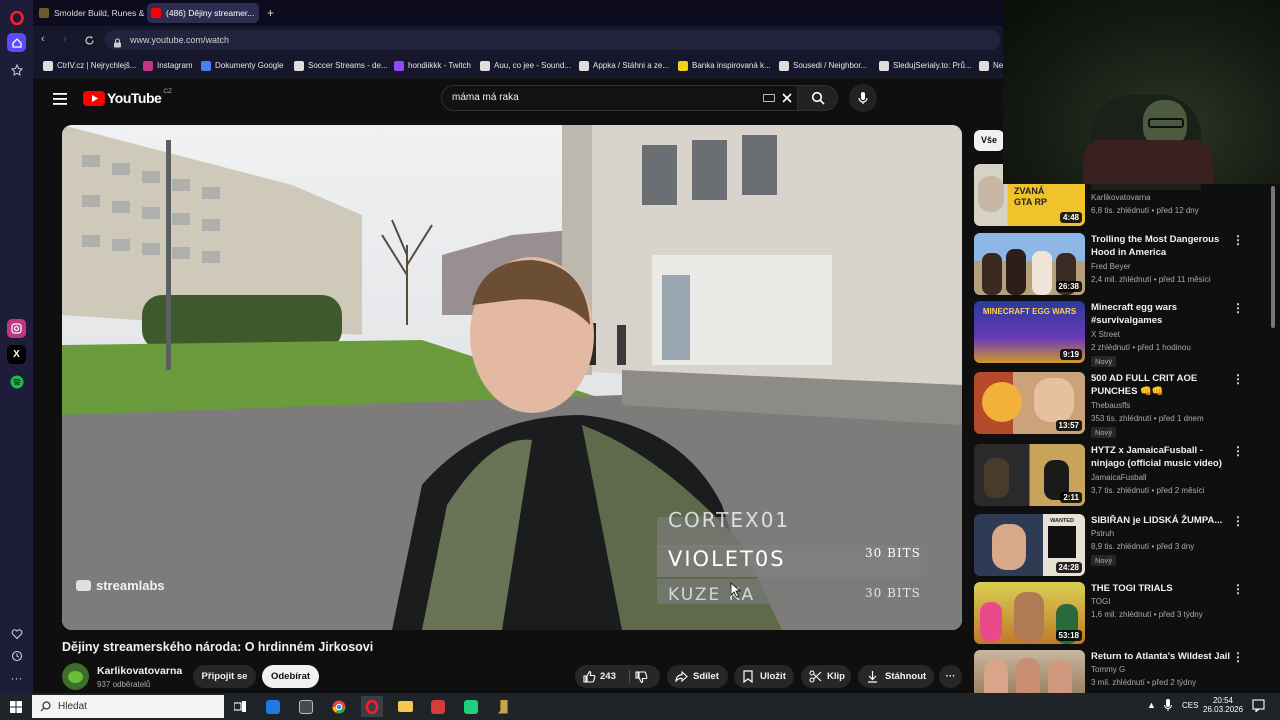 The image size is (1280, 720). I want to click on chrome-icon, so click(339, 706).